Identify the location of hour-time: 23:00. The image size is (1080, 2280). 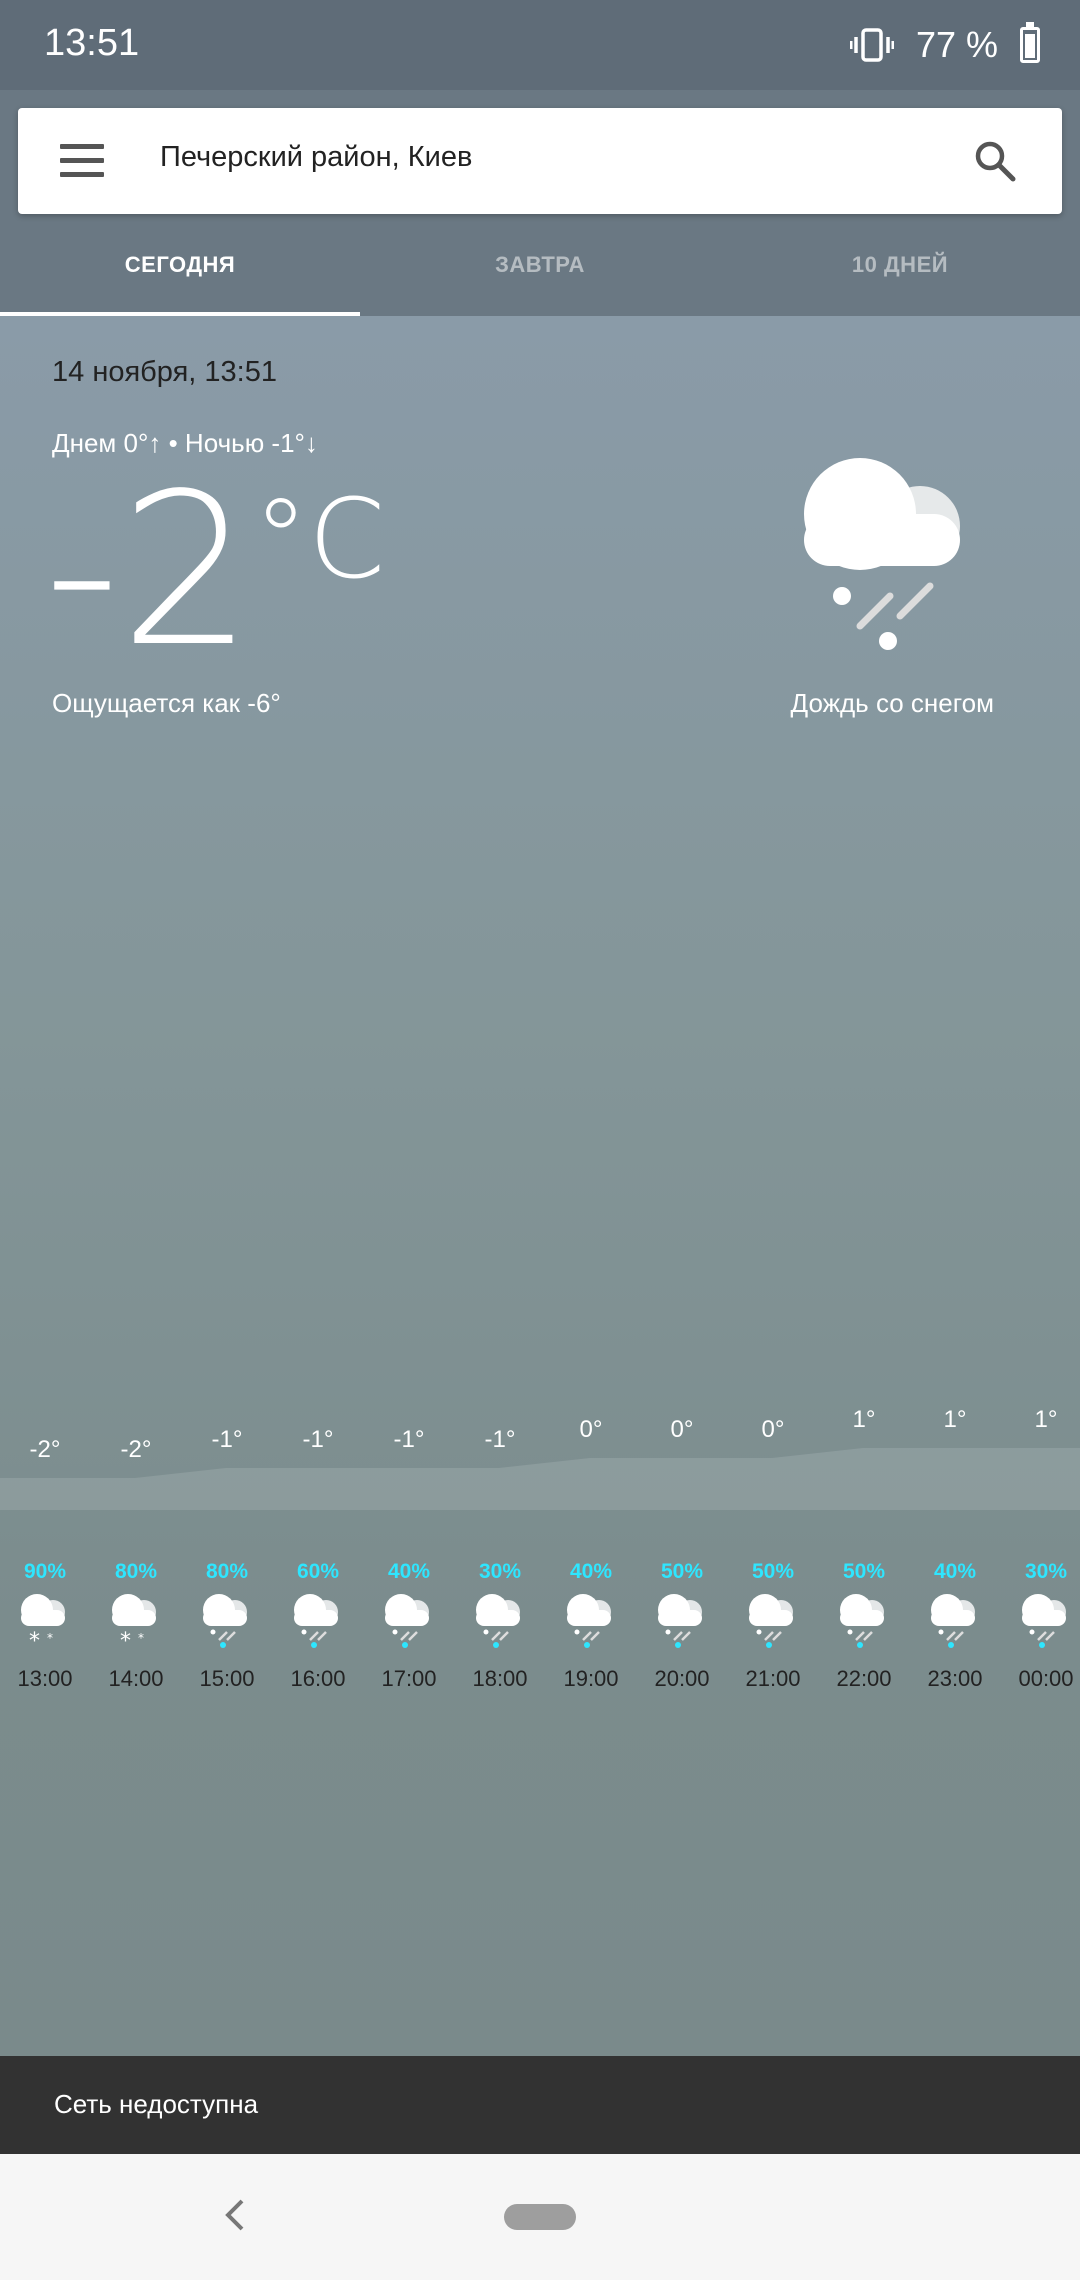
(955, 1678).